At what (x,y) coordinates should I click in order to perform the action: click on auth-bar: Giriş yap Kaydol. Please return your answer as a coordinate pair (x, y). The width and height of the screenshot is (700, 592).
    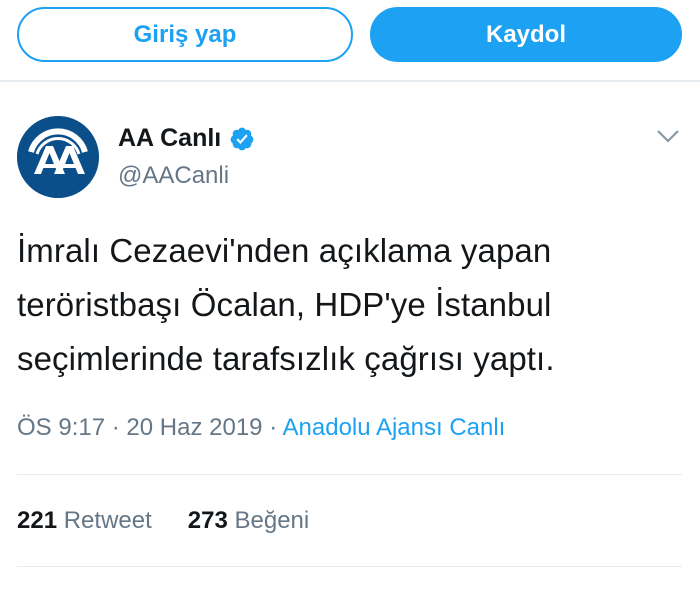
    Looking at the image, I should click on (350, 37).